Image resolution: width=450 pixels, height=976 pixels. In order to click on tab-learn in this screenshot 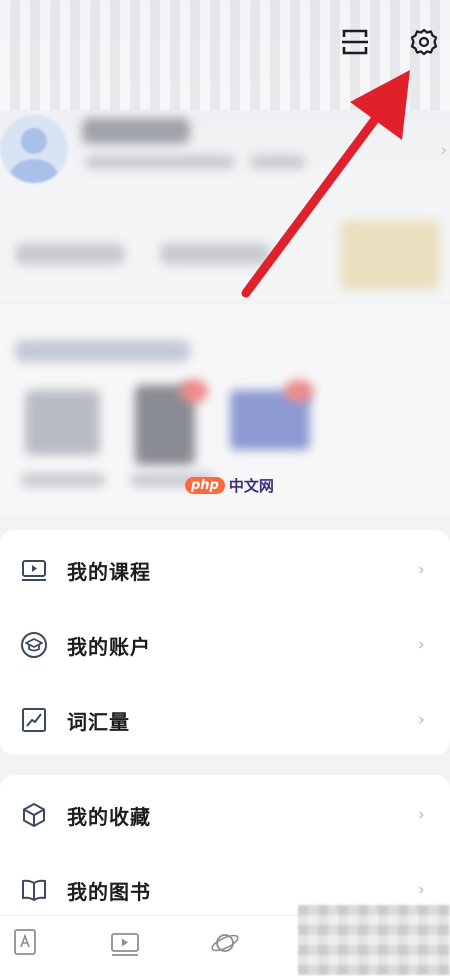, I will do `click(125, 946)`.